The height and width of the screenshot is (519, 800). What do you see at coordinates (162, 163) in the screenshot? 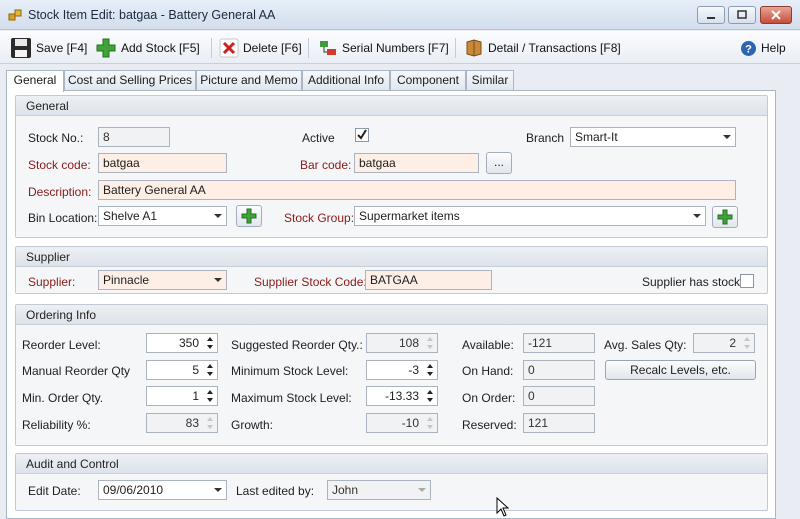
I see `stock-code-field: batgaa` at bounding box center [162, 163].